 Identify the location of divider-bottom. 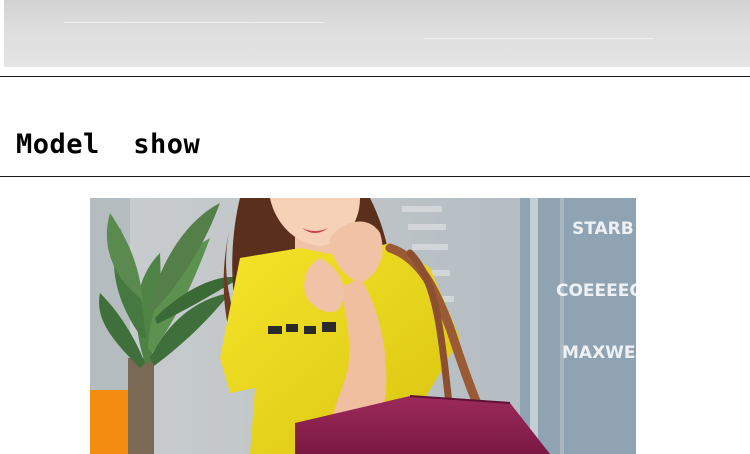
(375, 176).